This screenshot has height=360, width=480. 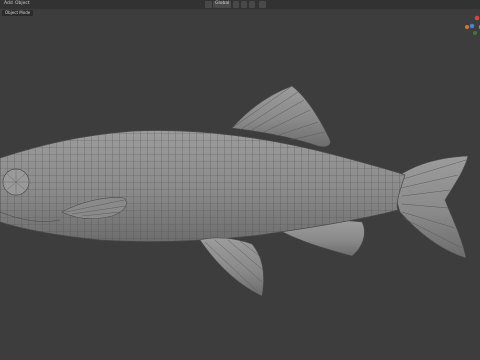 I want to click on snap-icon, so click(x=244, y=4).